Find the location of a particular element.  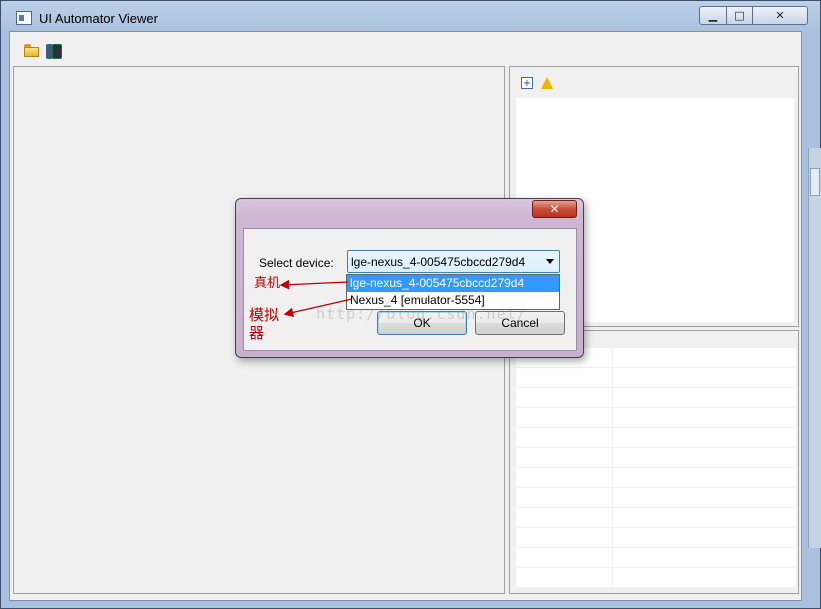

window-title: UI Automator Viewer is located at coordinates (98, 18).